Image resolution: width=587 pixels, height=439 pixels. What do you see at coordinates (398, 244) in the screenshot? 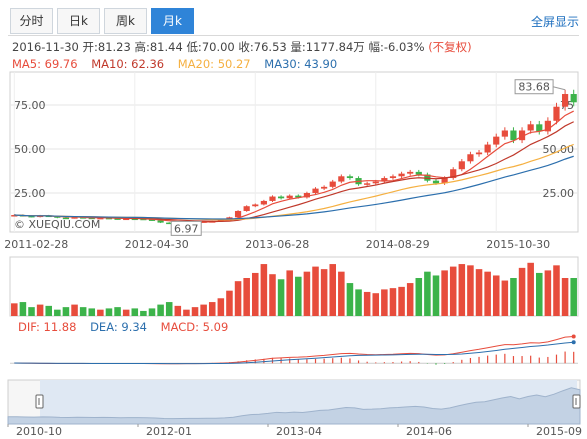
I see `date-tick: 2014-08-29` at bounding box center [398, 244].